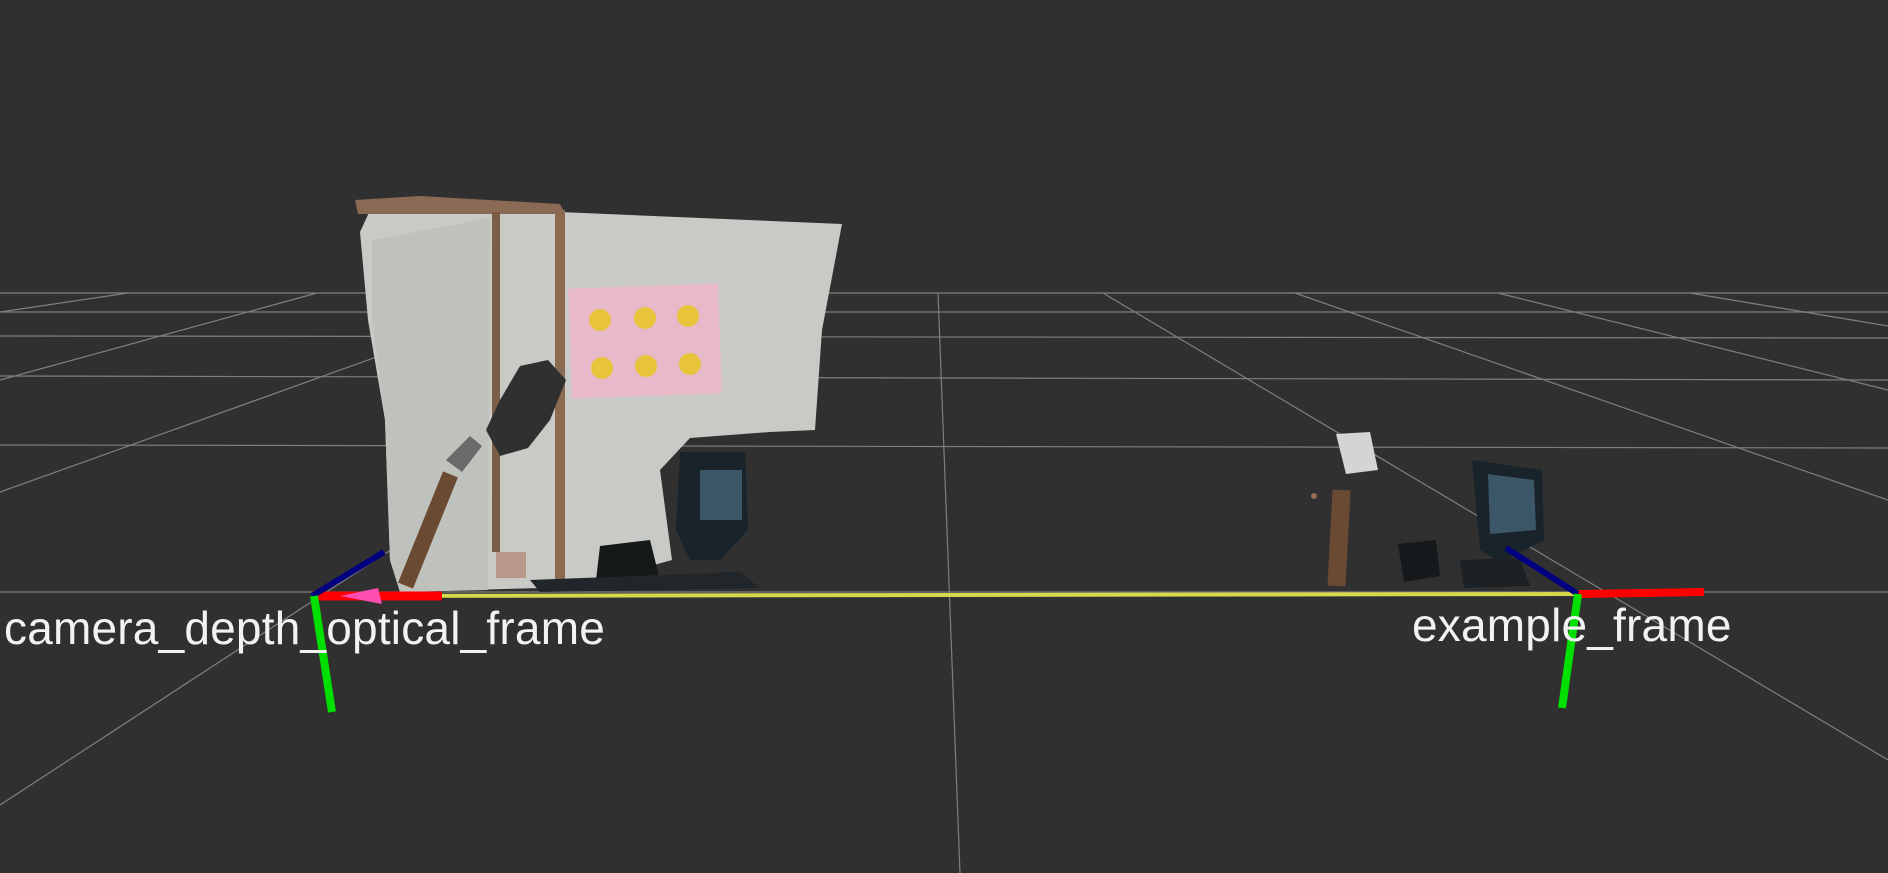  Describe the element at coordinates (1427, 510) in the screenshot. I see `transformed-pointcloud` at that location.